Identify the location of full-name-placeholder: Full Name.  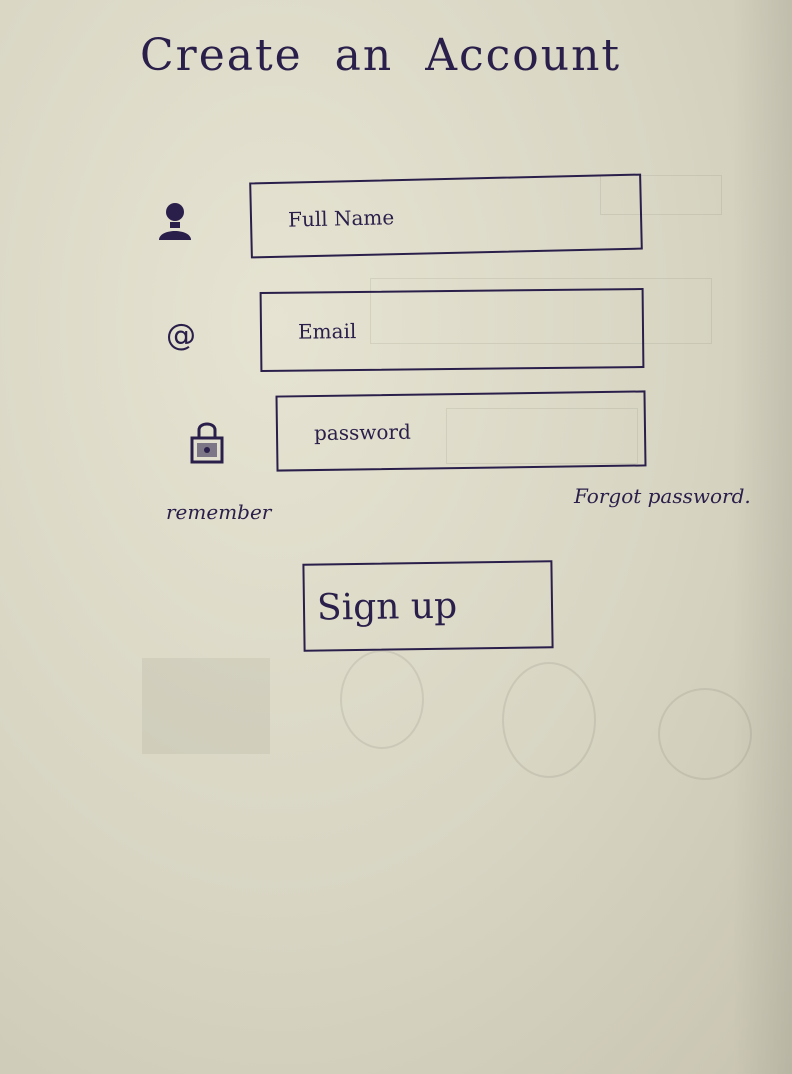
(341, 218).